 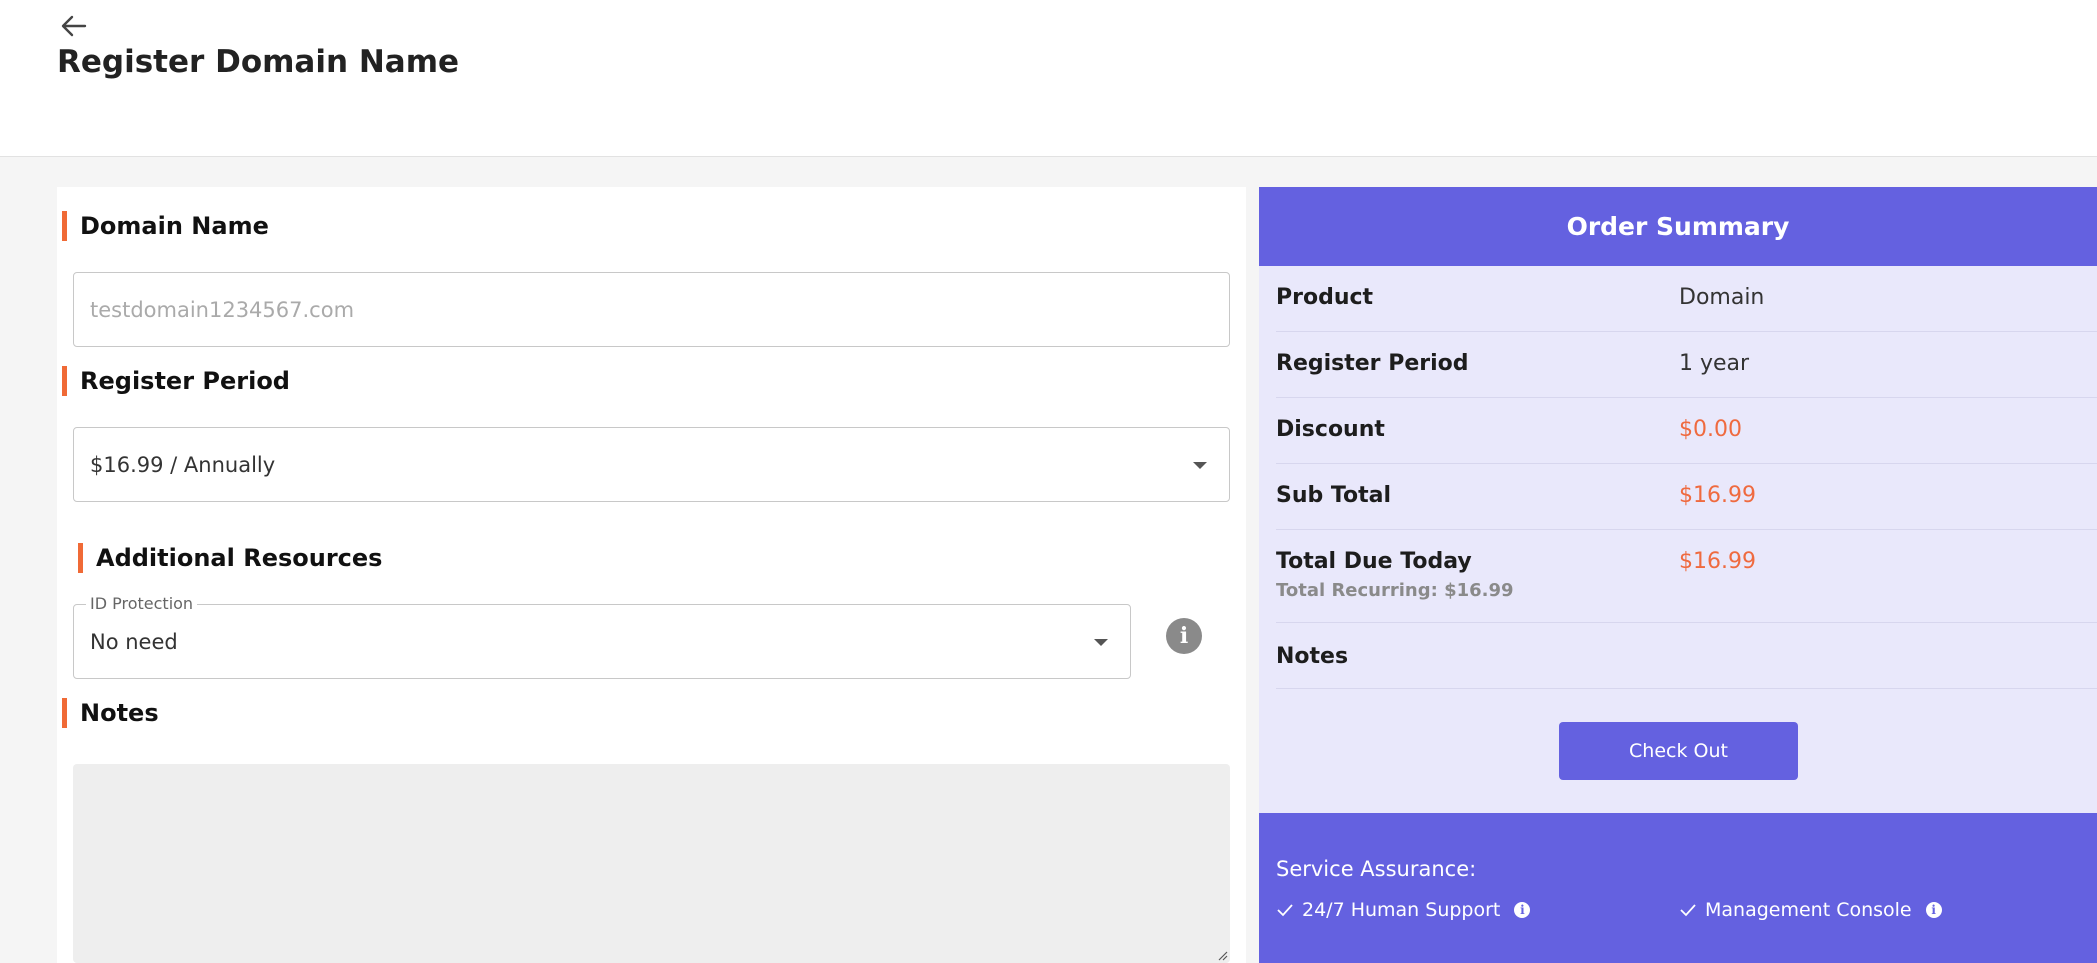 I want to click on notes-textarea, so click(x=651, y=863).